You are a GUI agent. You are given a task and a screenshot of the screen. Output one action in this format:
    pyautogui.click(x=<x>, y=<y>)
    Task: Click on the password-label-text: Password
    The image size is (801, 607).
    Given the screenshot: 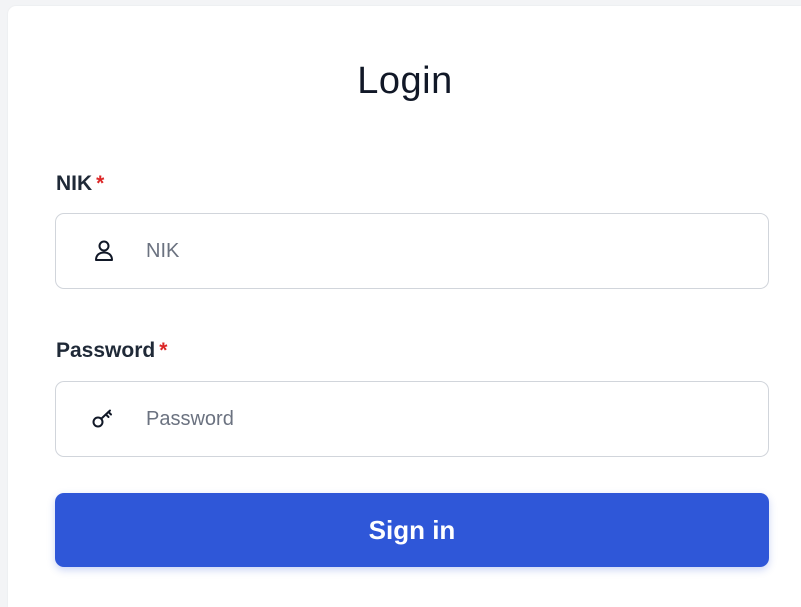 What is the action you would take?
    pyautogui.click(x=106, y=350)
    